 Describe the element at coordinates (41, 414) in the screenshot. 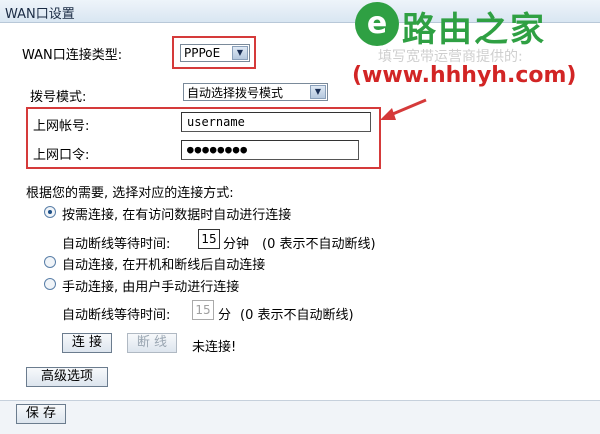

I see `save-button: 保 存` at that location.